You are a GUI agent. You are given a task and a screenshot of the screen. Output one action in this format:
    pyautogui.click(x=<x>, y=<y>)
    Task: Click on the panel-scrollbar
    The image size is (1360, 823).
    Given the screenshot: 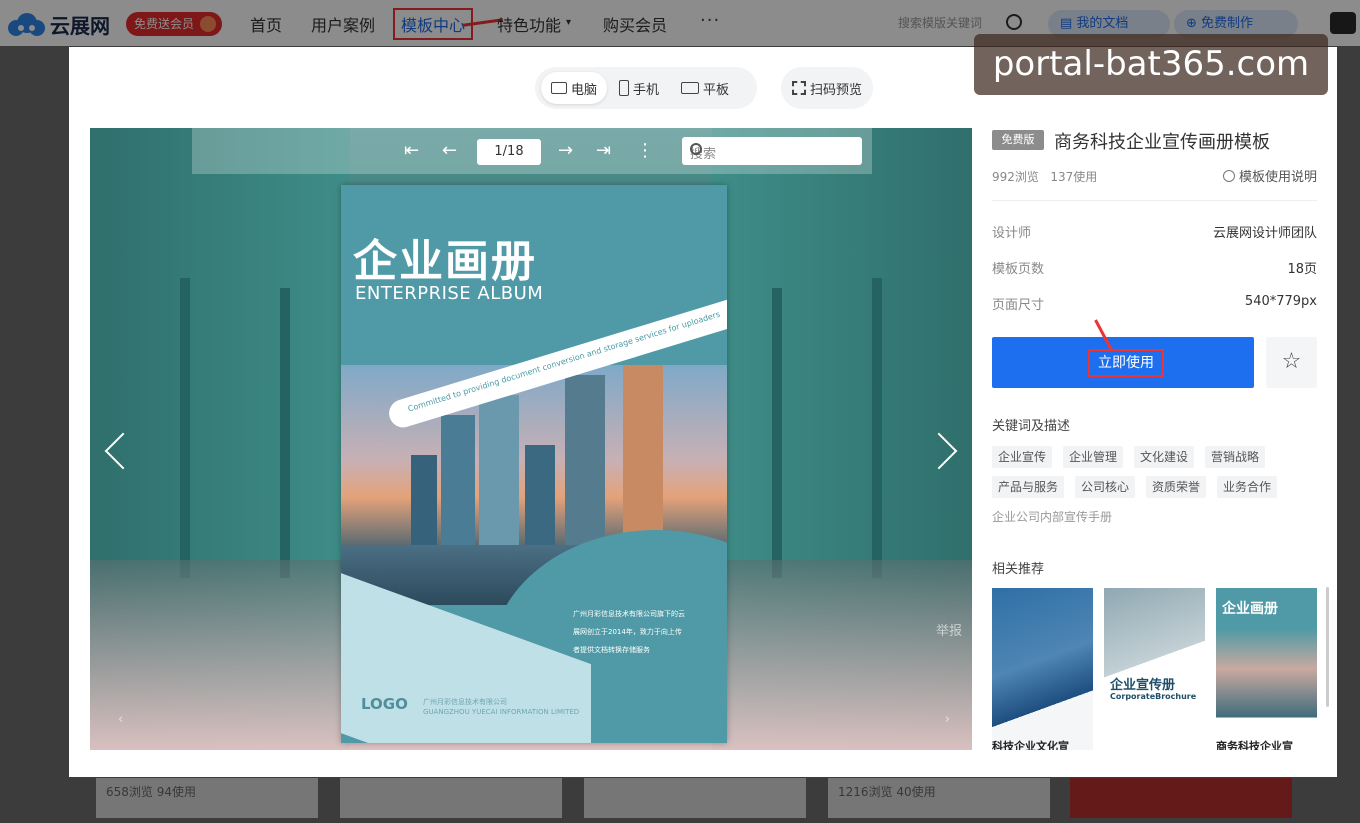 What is the action you would take?
    pyautogui.click(x=1327, y=647)
    